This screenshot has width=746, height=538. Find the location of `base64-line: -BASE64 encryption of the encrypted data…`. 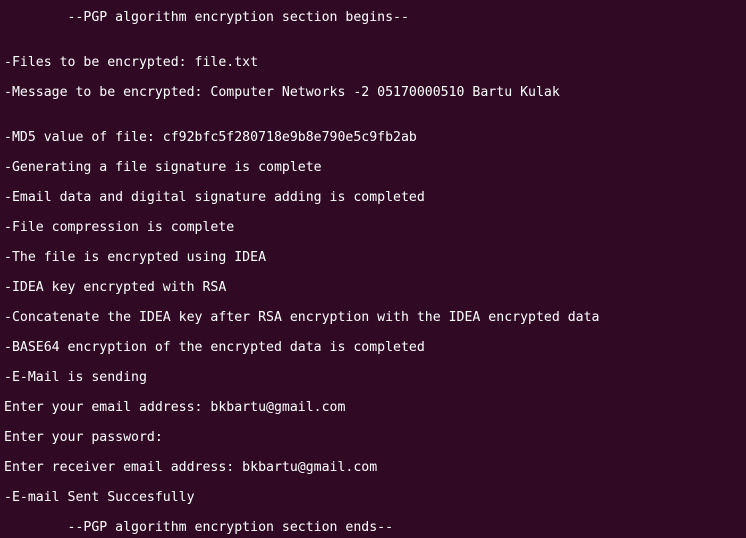

base64-line: -BASE64 encryption of the encrypted data… is located at coordinates (214, 347).